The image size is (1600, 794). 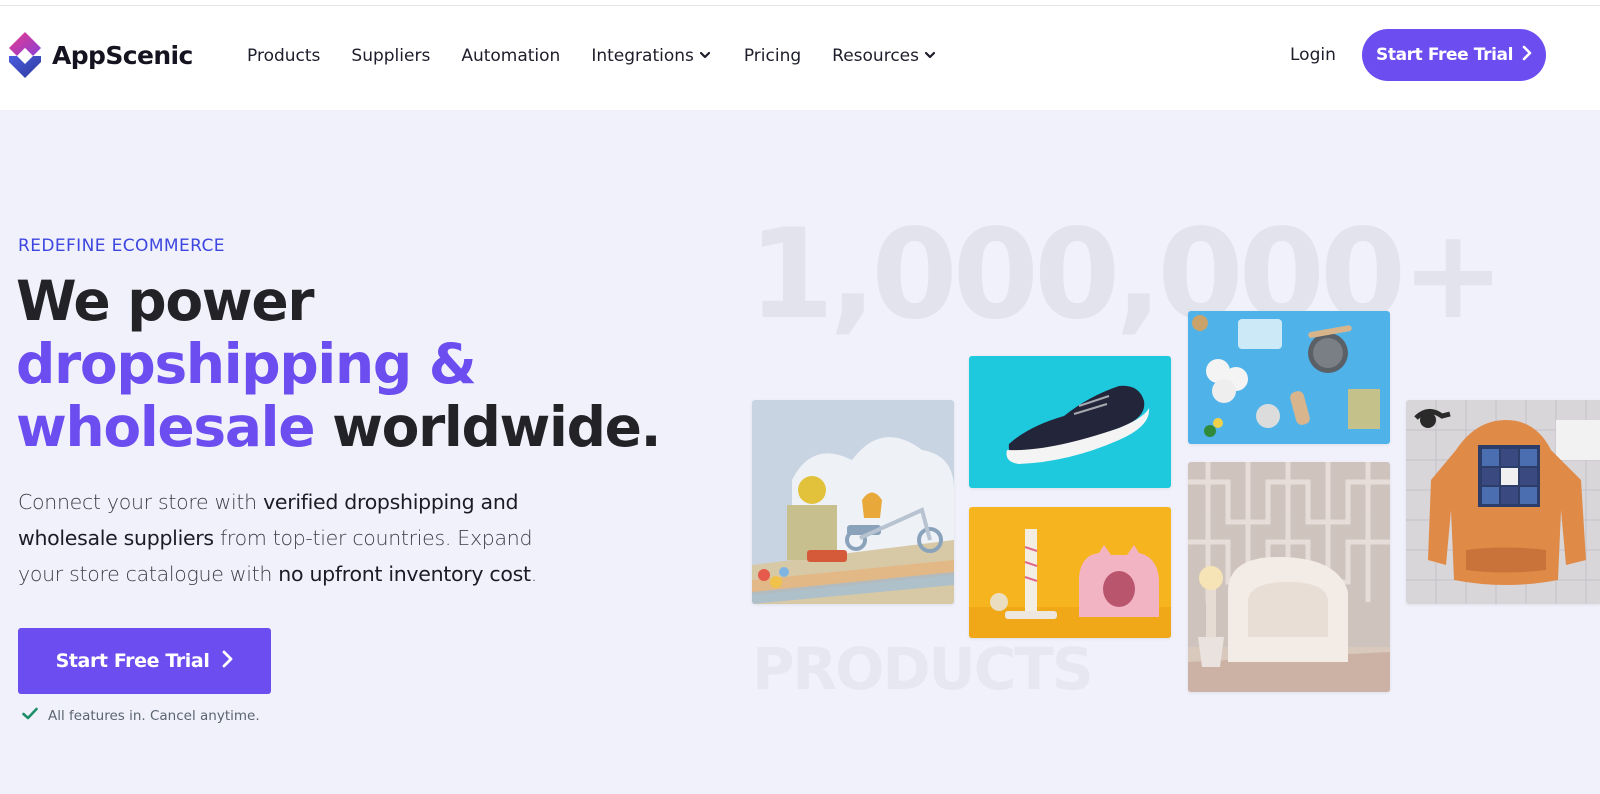 What do you see at coordinates (25, 55) in the screenshot?
I see `appscenic-logo-icon` at bounding box center [25, 55].